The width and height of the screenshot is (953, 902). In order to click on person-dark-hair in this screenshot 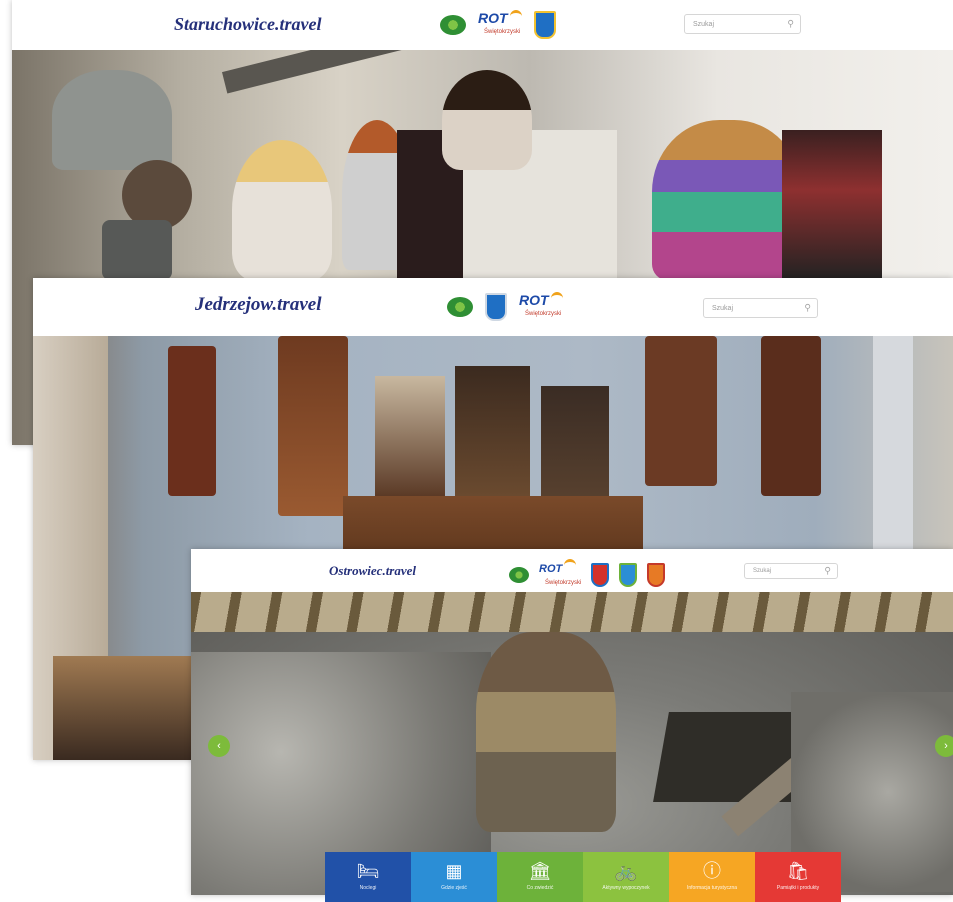, I will do `click(487, 120)`.